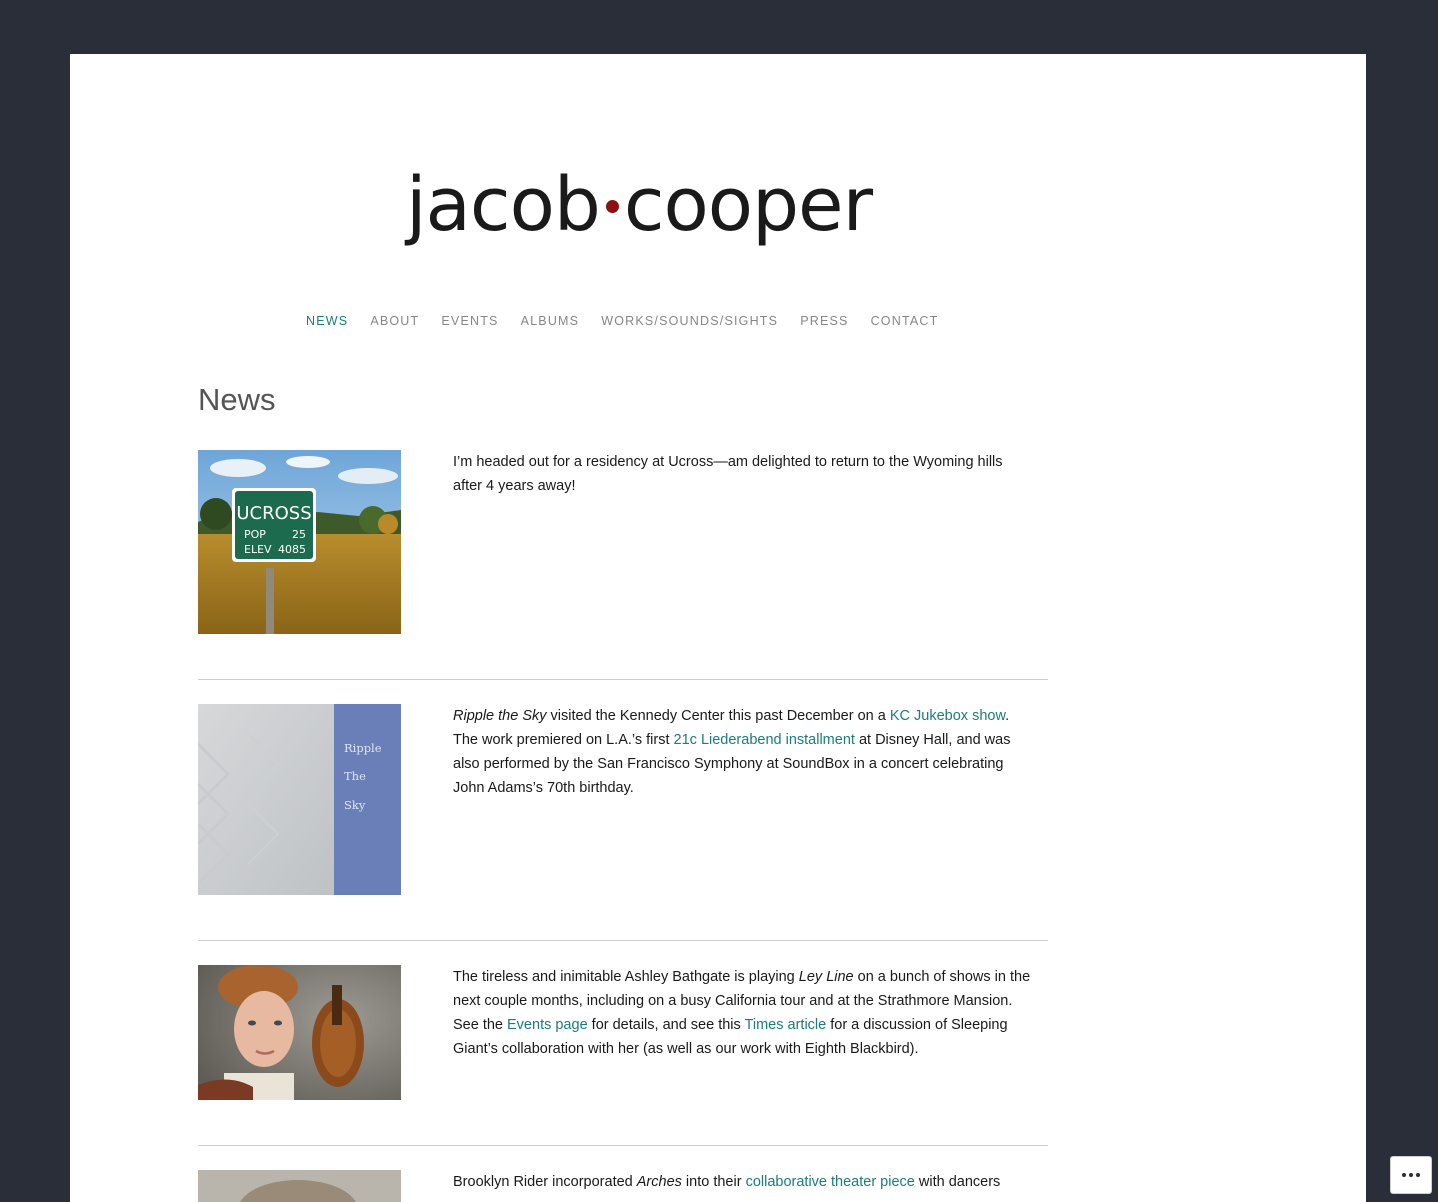 This screenshot has height=1202, width=1438. What do you see at coordinates (947, 716) in the screenshot?
I see `kc-jukebox-link: KC Jukebox show` at bounding box center [947, 716].